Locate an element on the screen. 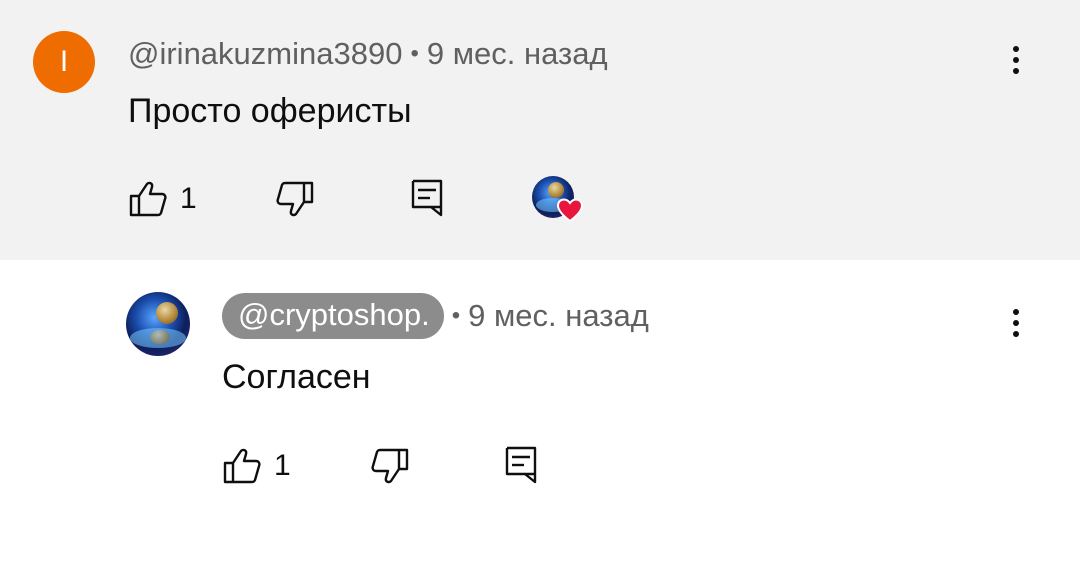 The height and width of the screenshot is (562, 1080). comment-header: @irinakuzmina3890 • 9 мес. назад is located at coordinates (368, 54).